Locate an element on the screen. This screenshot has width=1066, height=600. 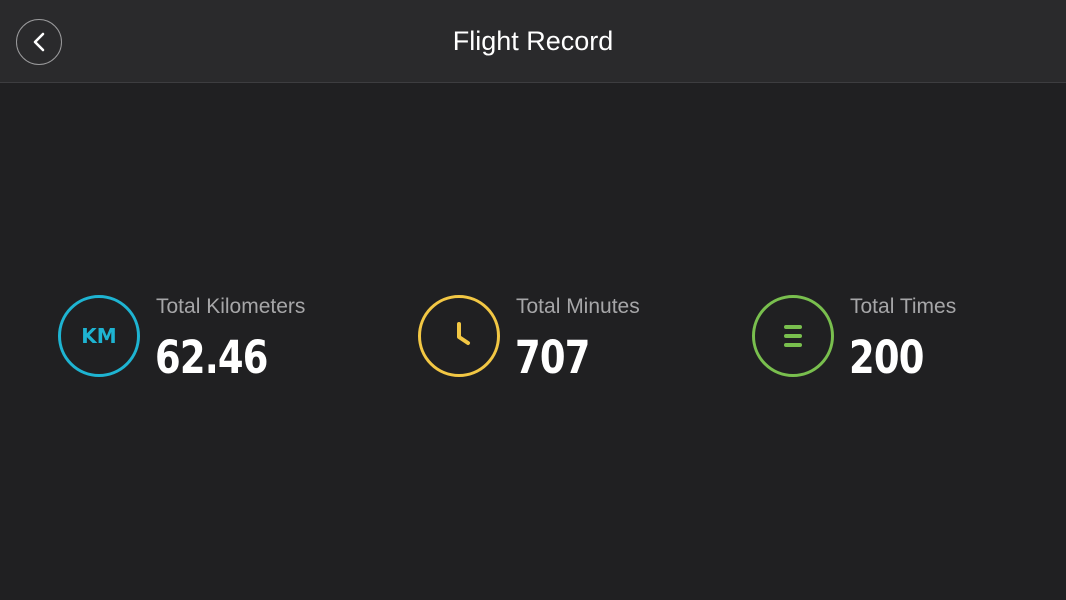
clock-icon is located at coordinates (459, 336).